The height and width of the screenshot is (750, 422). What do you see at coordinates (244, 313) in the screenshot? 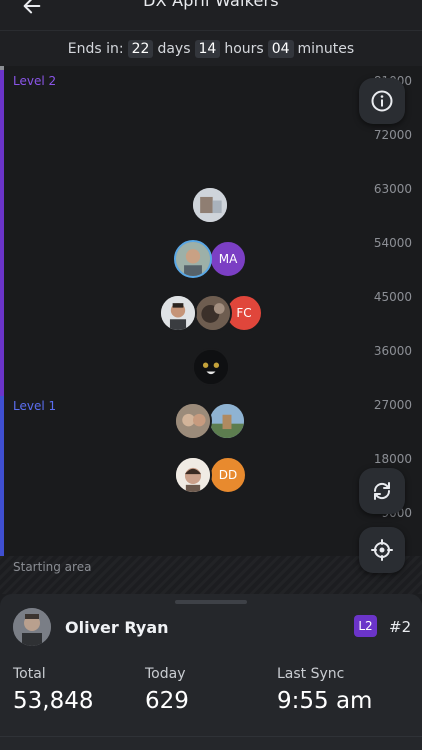
I see `participant-initials: FC` at bounding box center [244, 313].